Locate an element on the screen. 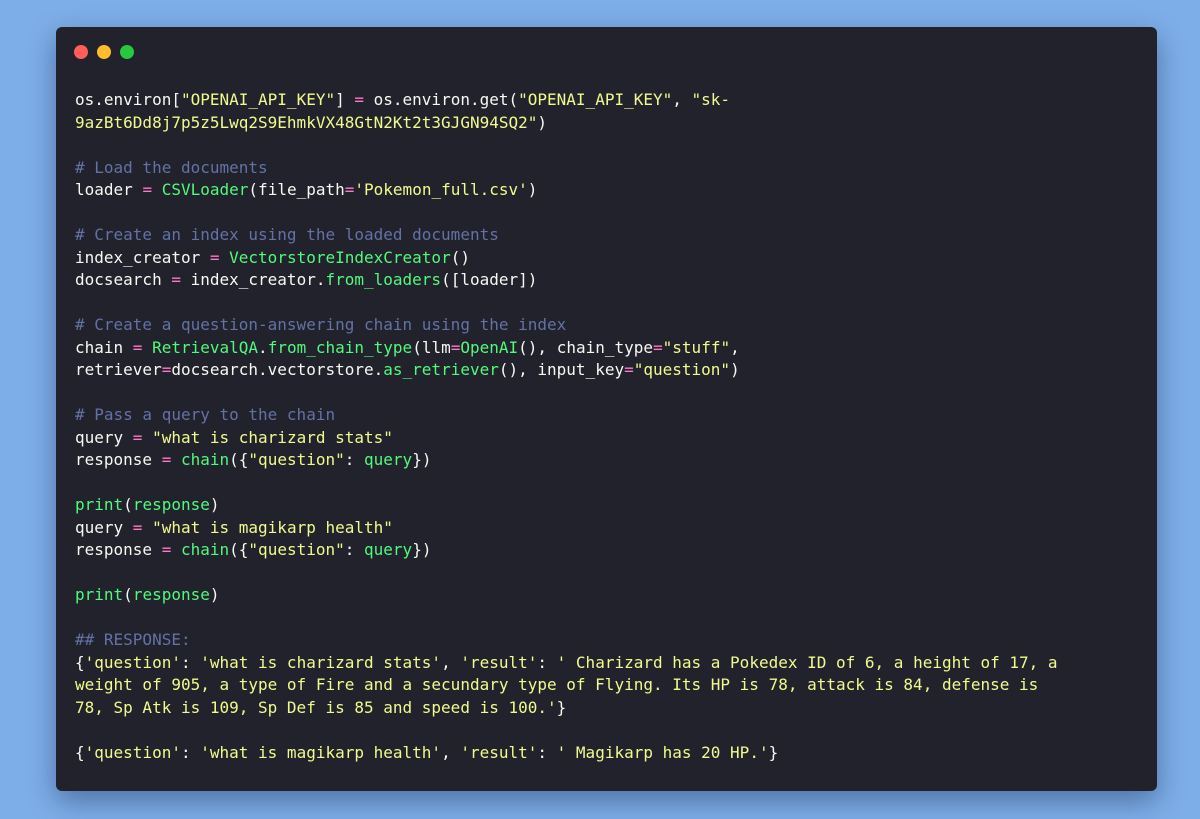 This screenshot has height=819, width=1200. comment-token: # Pass a query to the chain is located at coordinates (205, 414).